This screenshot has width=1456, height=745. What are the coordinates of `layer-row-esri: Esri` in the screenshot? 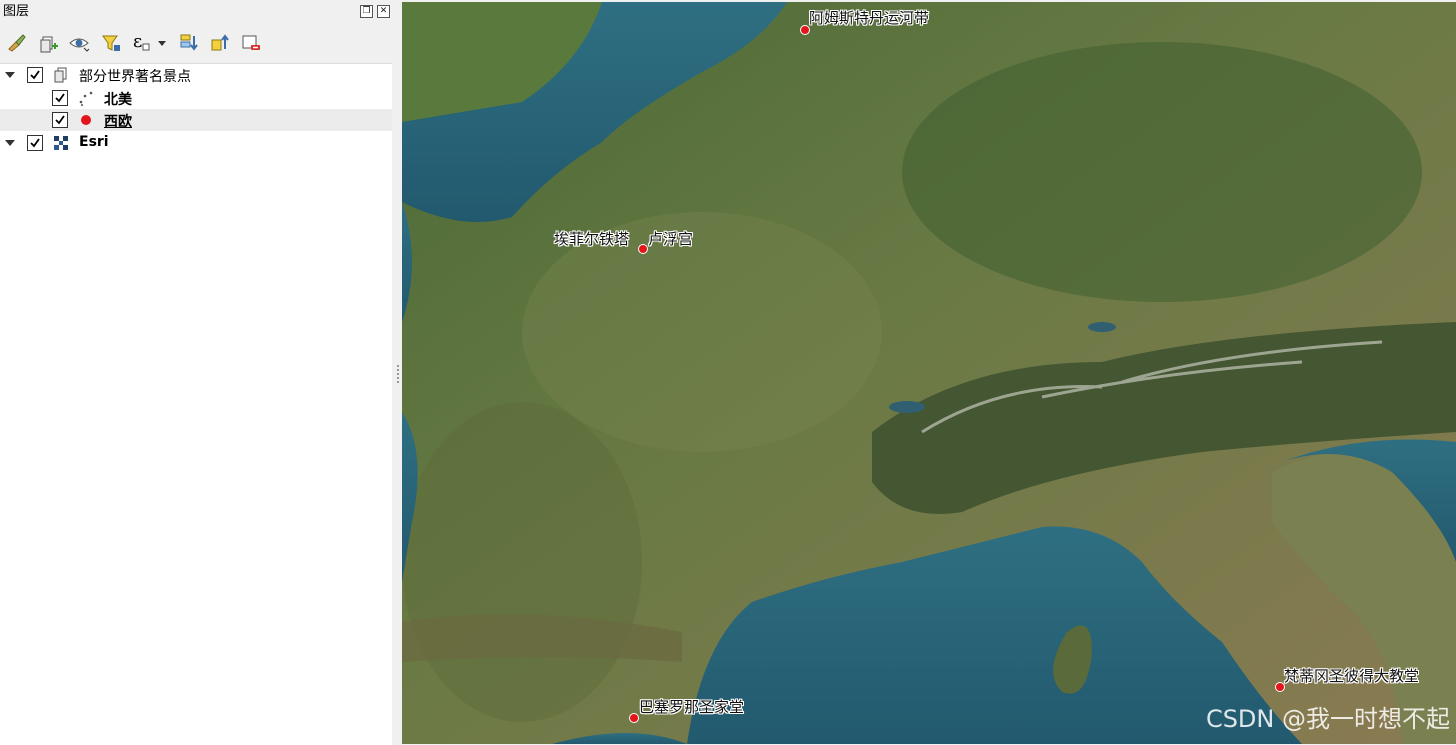 It's located at (196, 143).